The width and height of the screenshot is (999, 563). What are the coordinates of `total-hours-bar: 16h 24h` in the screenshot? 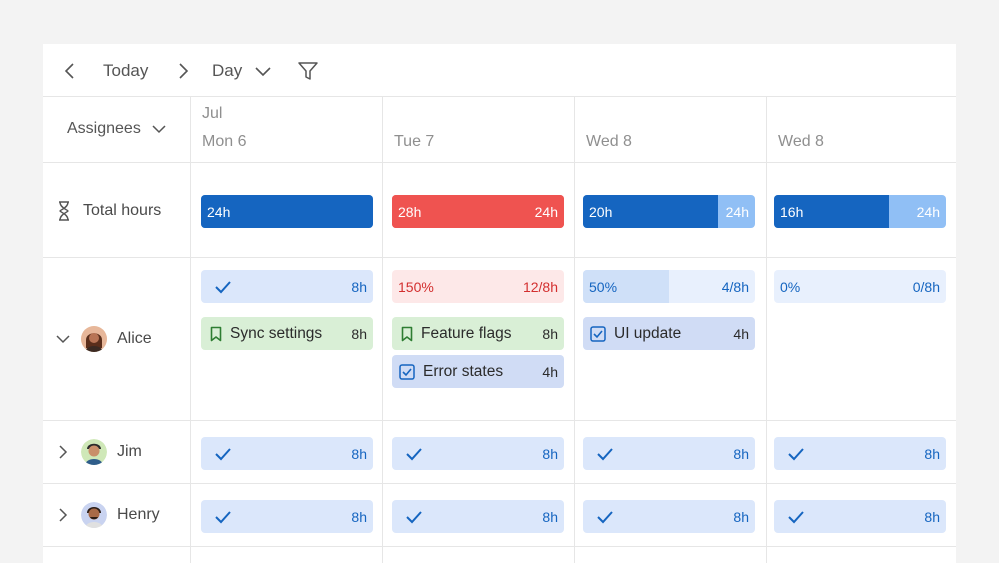 It's located at (860, 211).